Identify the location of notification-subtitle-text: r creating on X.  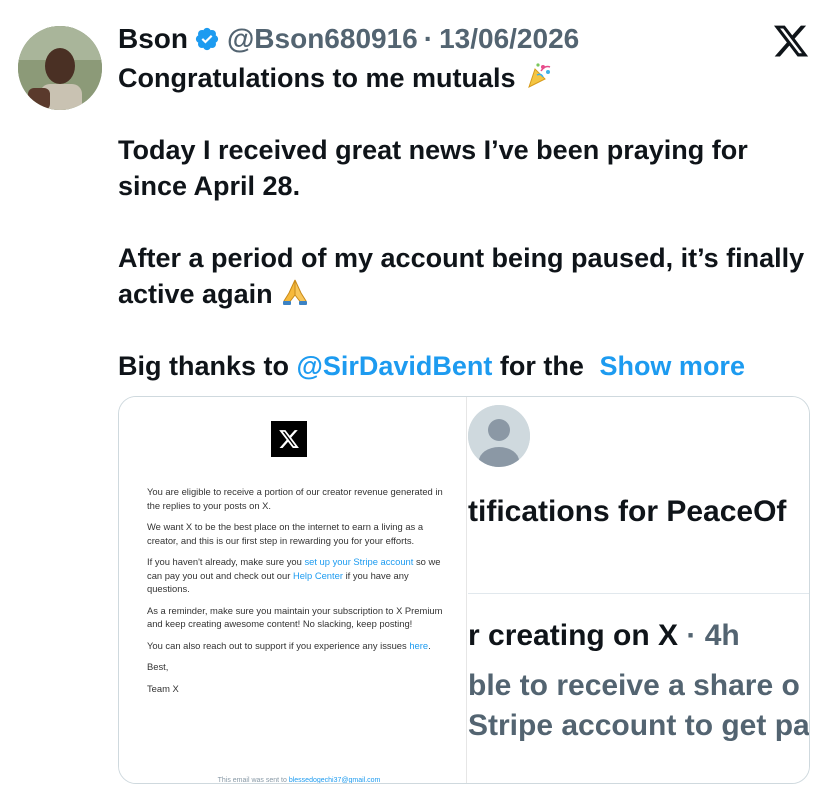
(573, 635).